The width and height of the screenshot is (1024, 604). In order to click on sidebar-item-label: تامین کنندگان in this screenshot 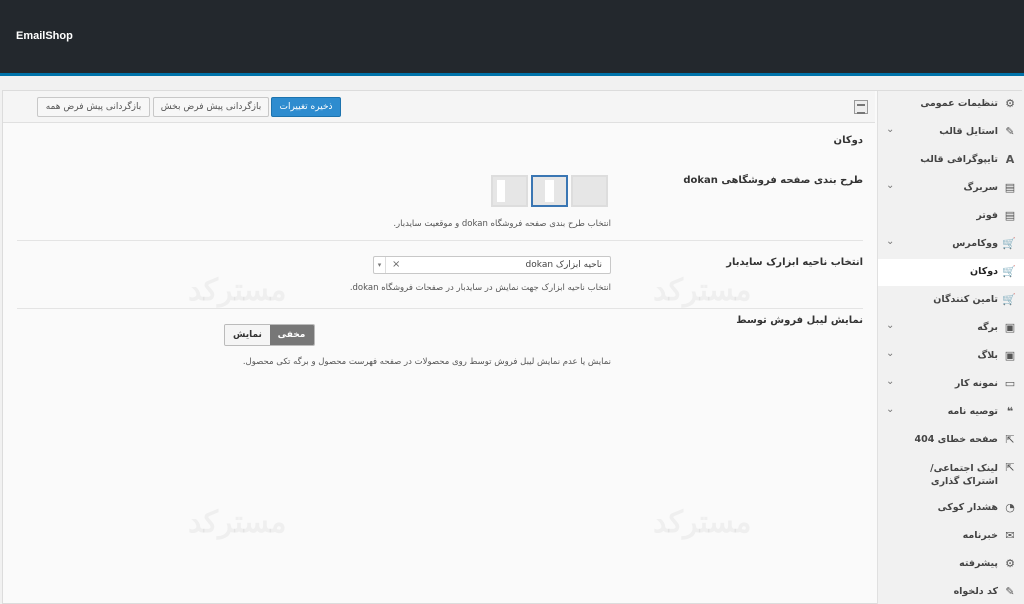, I will do `click(965, 299)`.